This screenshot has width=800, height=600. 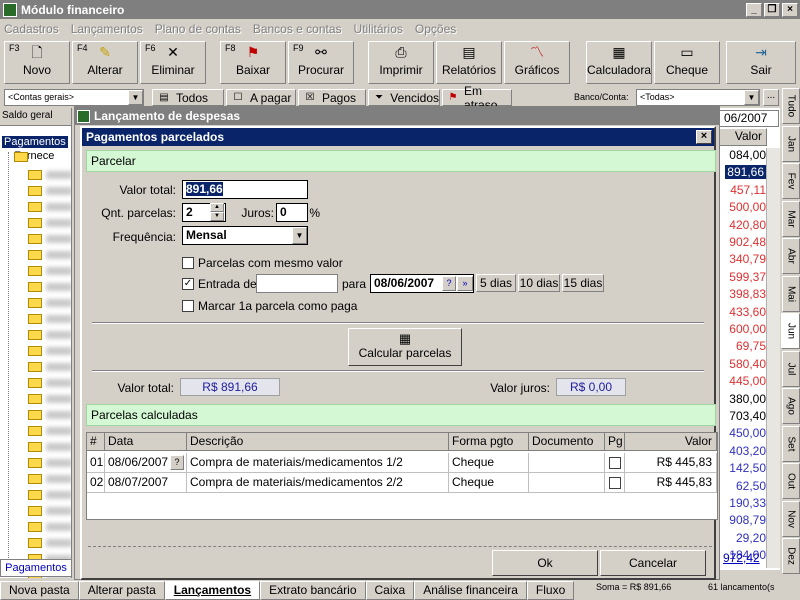 I want to click on value-cell: 450,00, so click(x=747, y=433).